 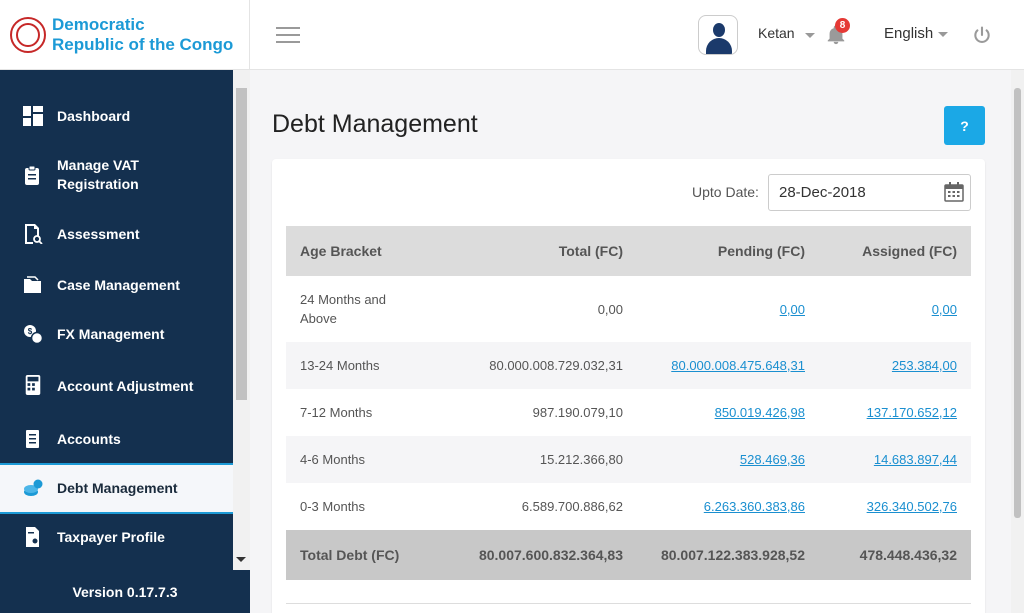 I want to click on total-debt-pending: 80.007.122.383.928,52, so click(x=732, y=555).